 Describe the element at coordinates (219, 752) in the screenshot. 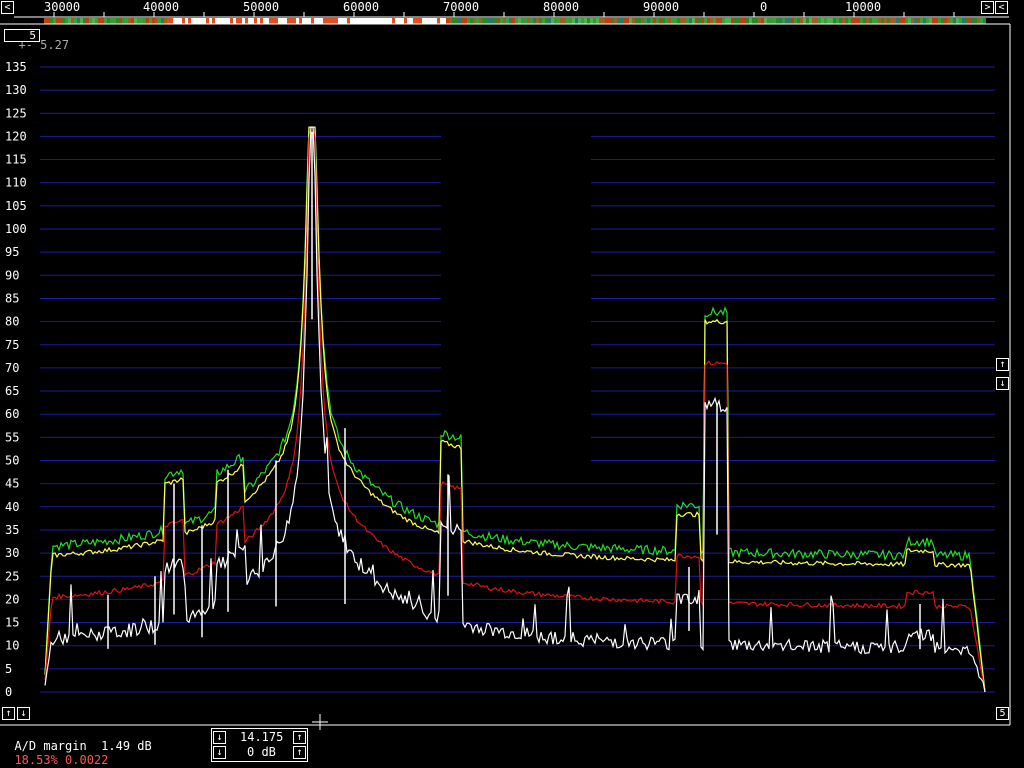

I see `gain-down-button: ↓` at that location.